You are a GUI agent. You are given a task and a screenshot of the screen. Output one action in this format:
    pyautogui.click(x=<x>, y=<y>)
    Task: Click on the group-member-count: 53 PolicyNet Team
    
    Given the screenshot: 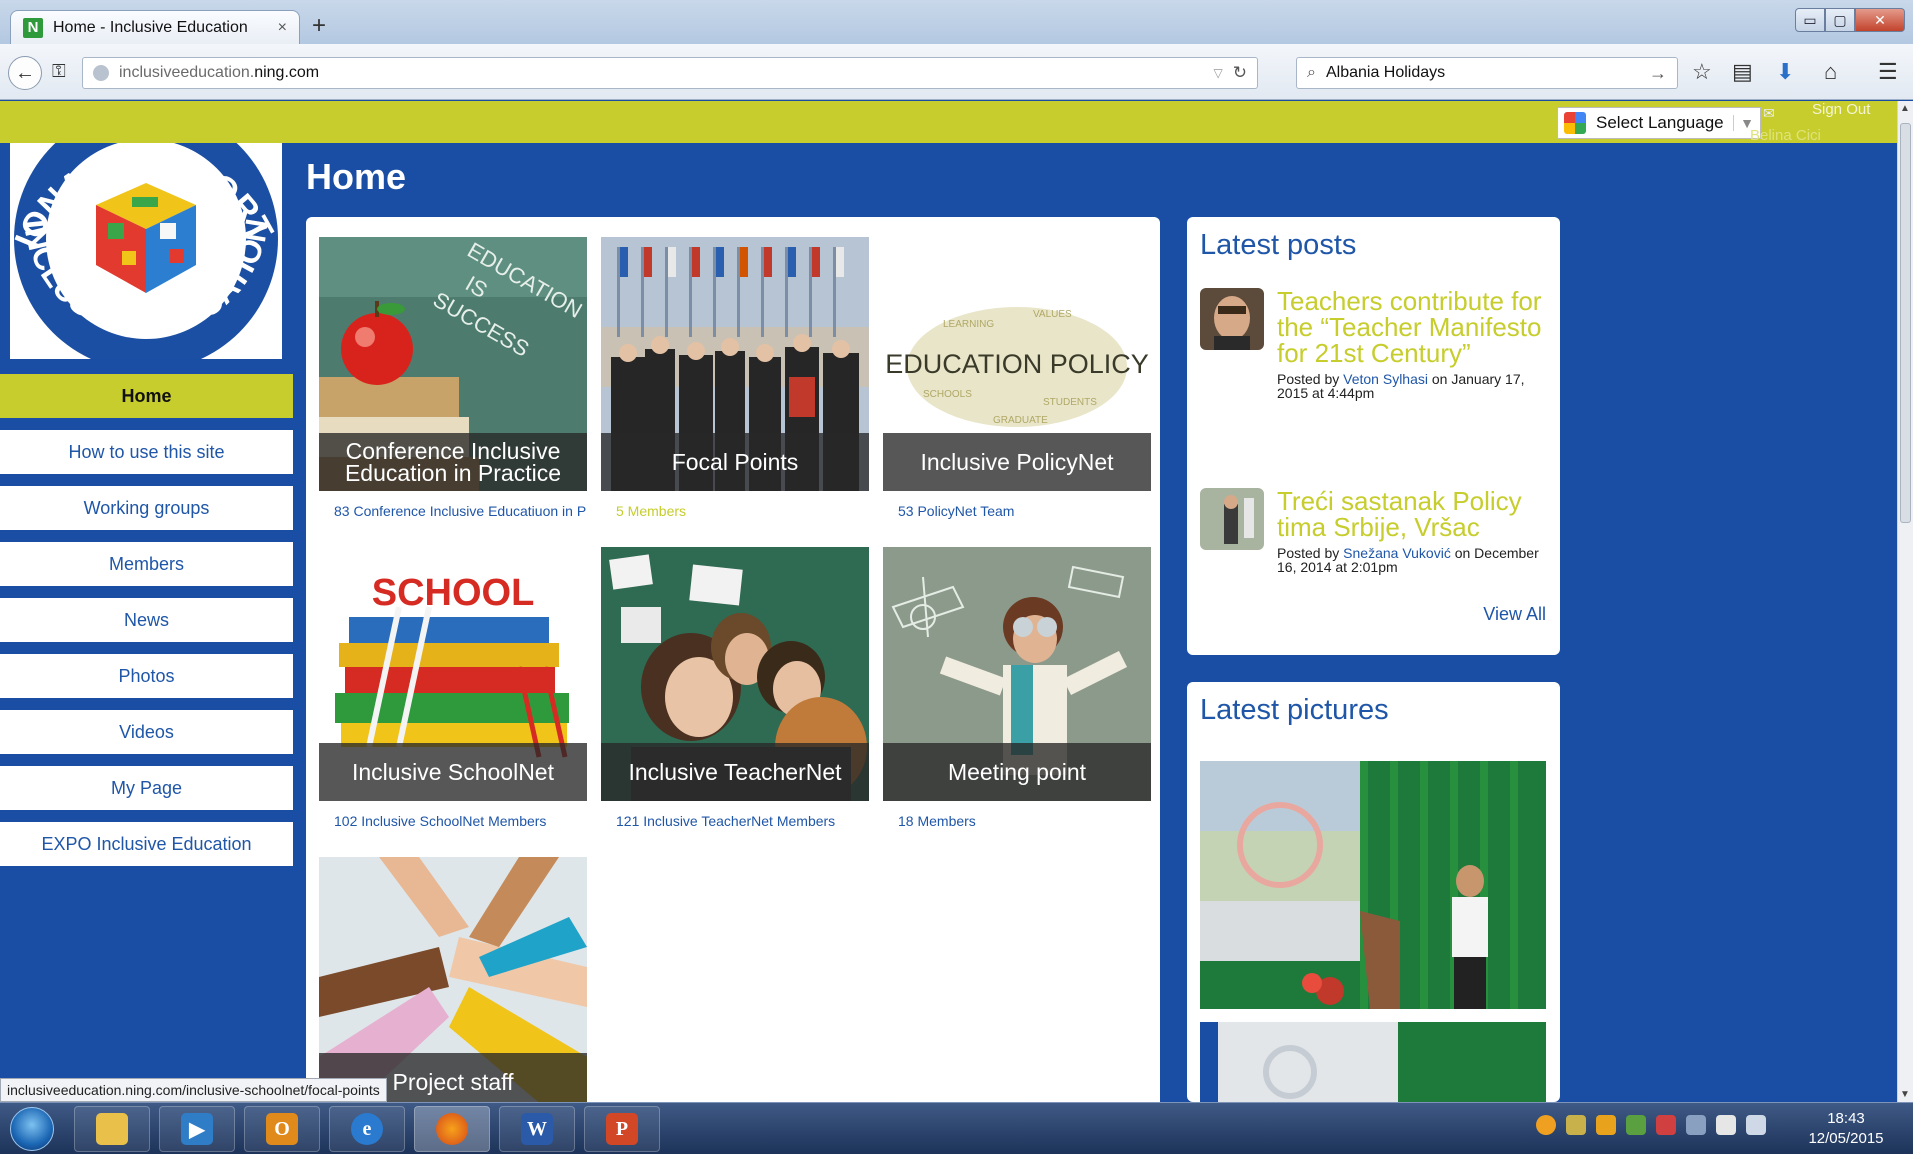 What is the action you would take?
    pyautogui.click(x=1024, y=511)
    